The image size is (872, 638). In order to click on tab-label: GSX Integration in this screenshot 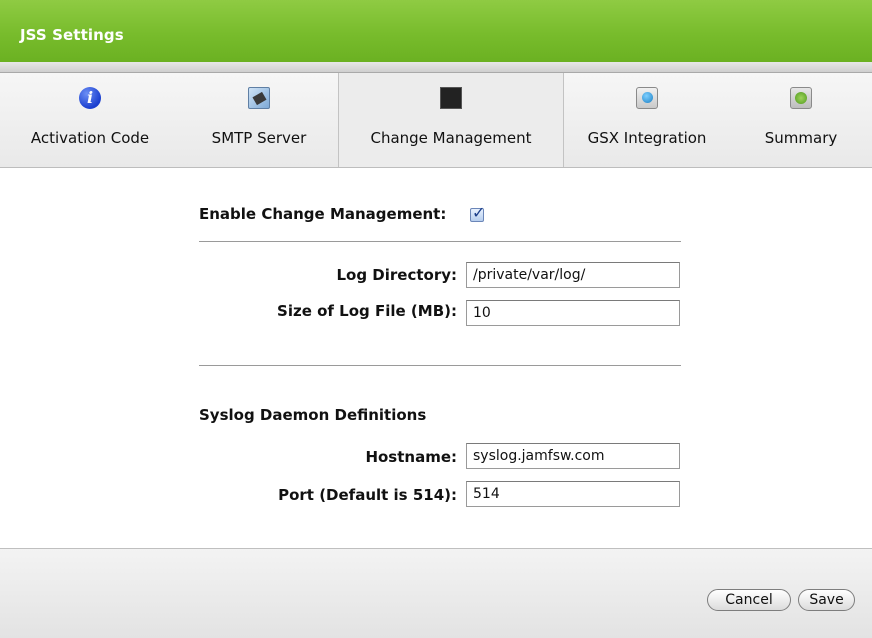, I will do `click(647, 138)`.